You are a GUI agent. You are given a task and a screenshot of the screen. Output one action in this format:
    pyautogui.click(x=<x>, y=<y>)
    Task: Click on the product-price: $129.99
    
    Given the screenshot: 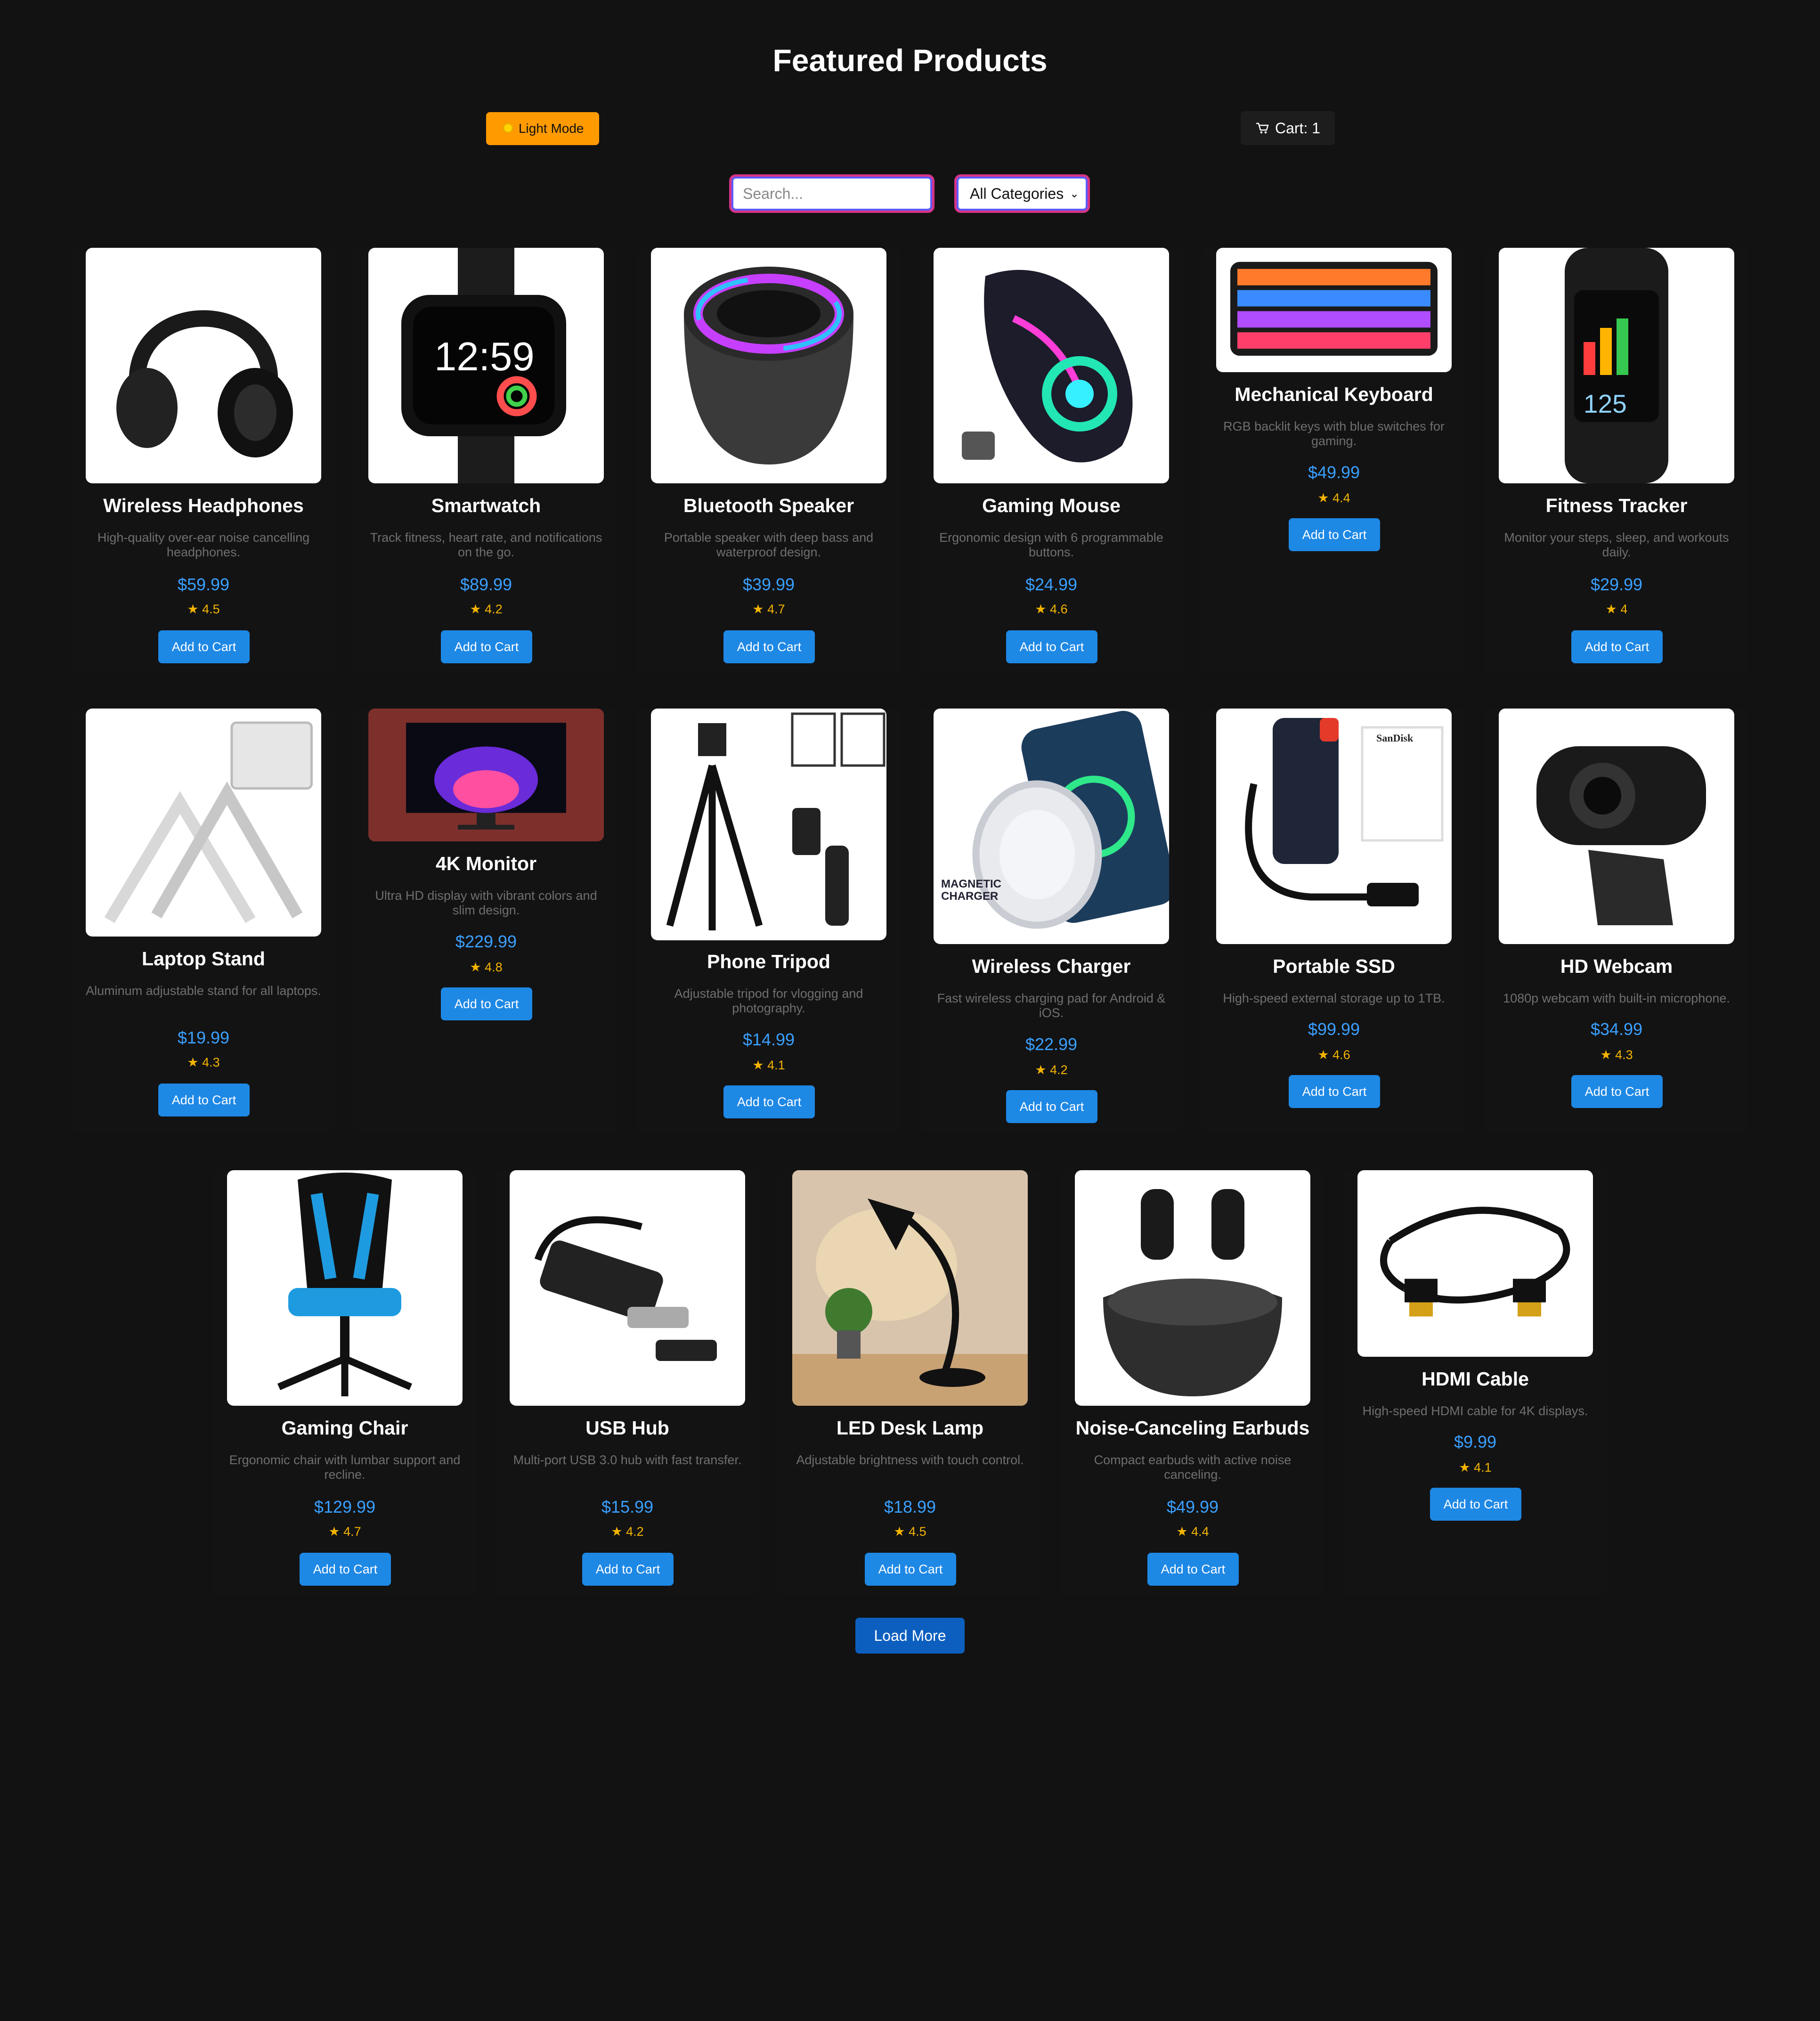 What is the action you would take?
    pyautogui.click(x=345, y=1506)
    